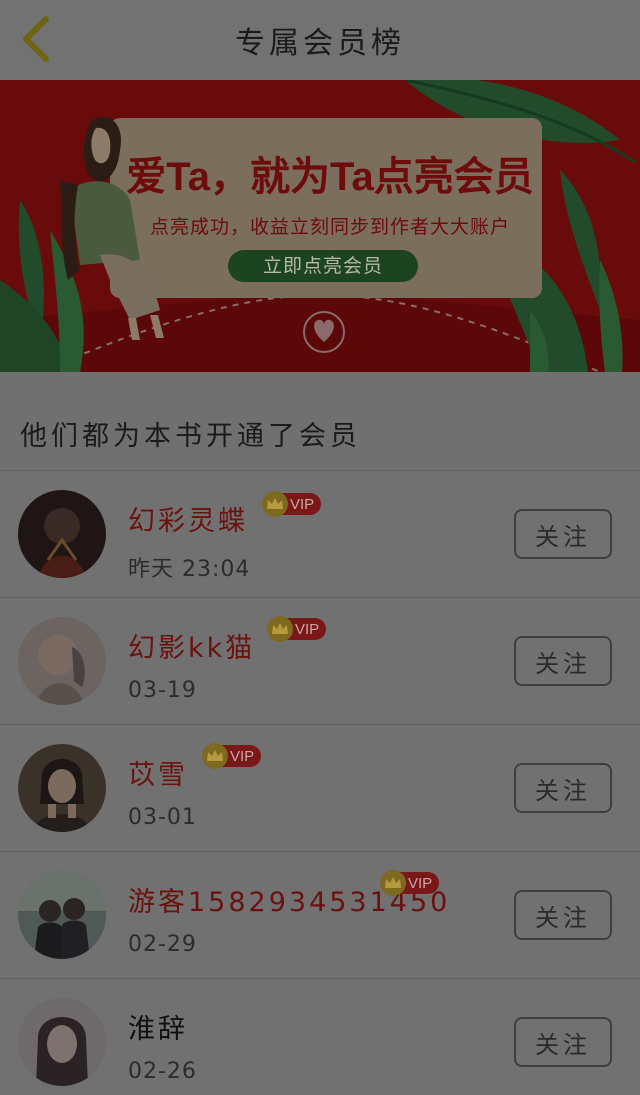 The width and height of the screenshot is (640, 1095). Describe the element at coordinates (162, 1071) in the screenshot. I see `member-time: 02-26` at that location.